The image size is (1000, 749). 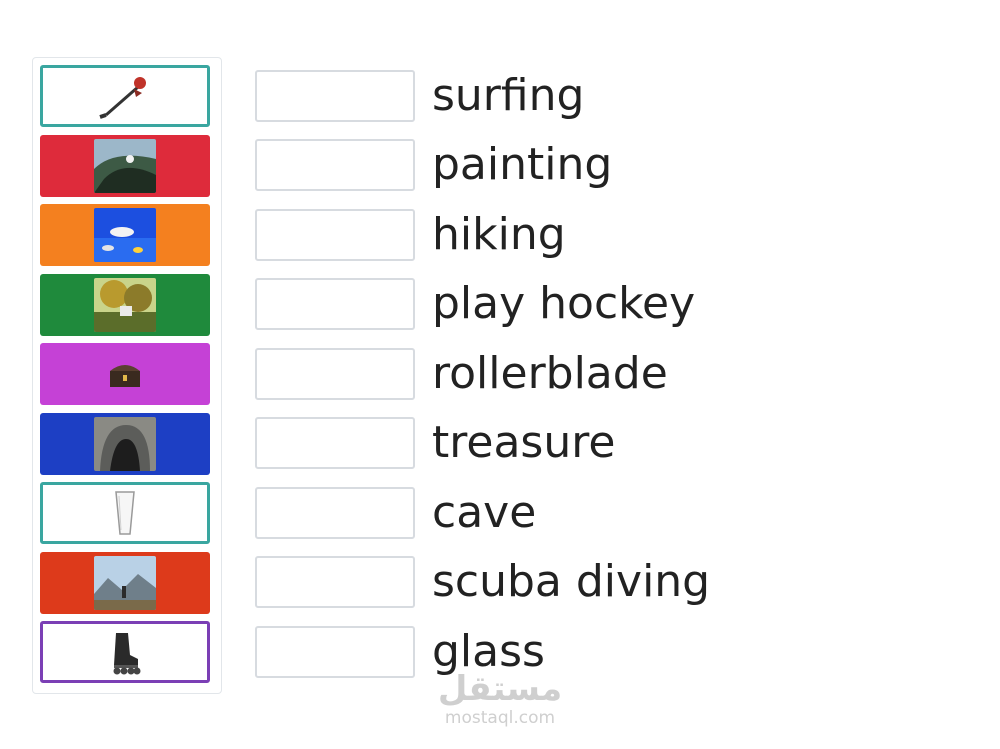 I want to click on watermark: مستقل mostaql.com, so click(x=500, y=699).